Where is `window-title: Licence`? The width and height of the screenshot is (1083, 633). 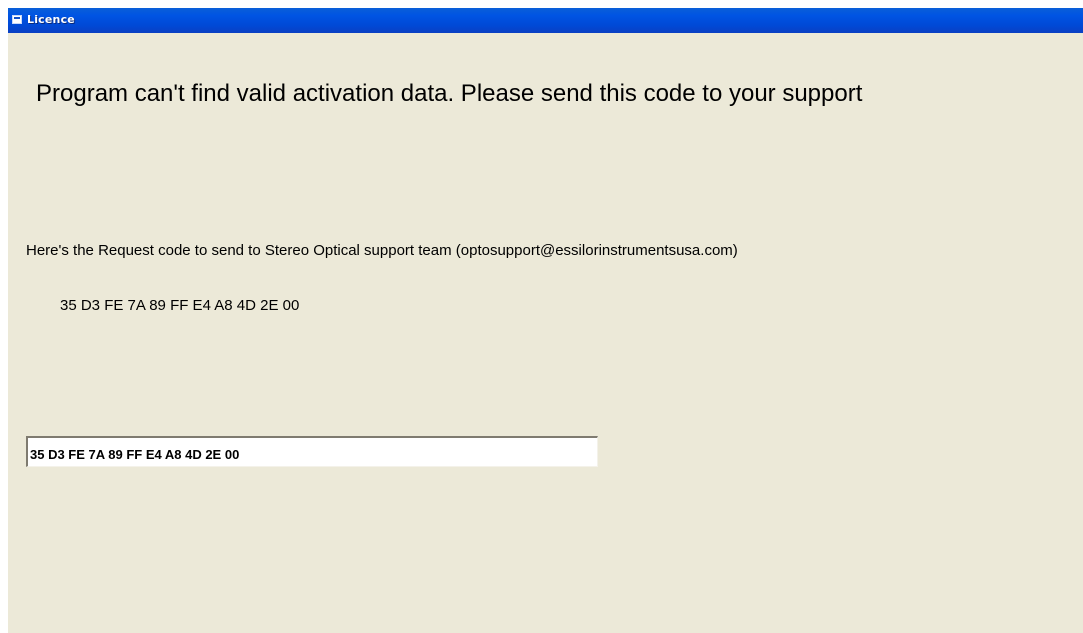
window-title: Licence is located at coordinates (51, 19).